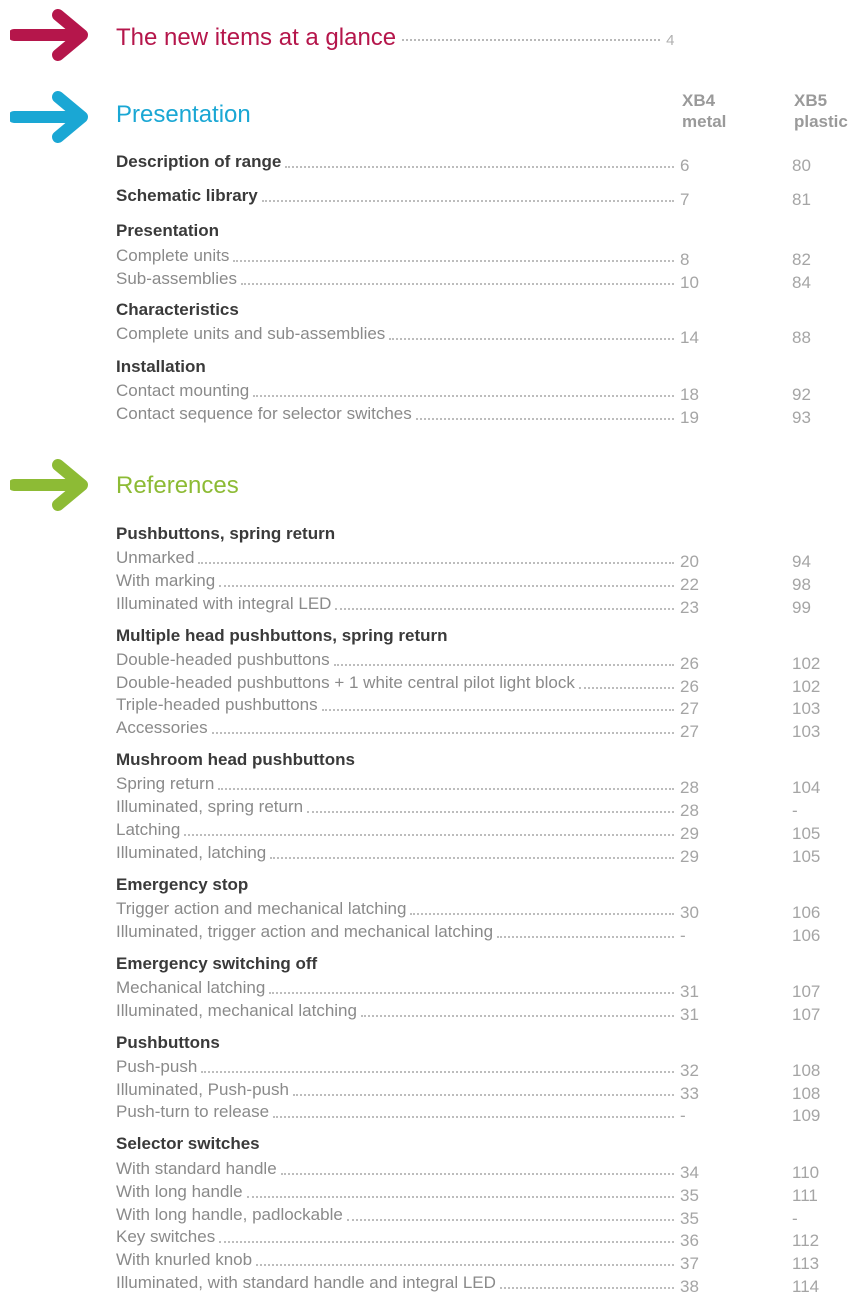 The width and height of the screenshot is (856, 1298). I want to click on toc-group-heading: Pushbuttons, spring return, so click(226, 533).